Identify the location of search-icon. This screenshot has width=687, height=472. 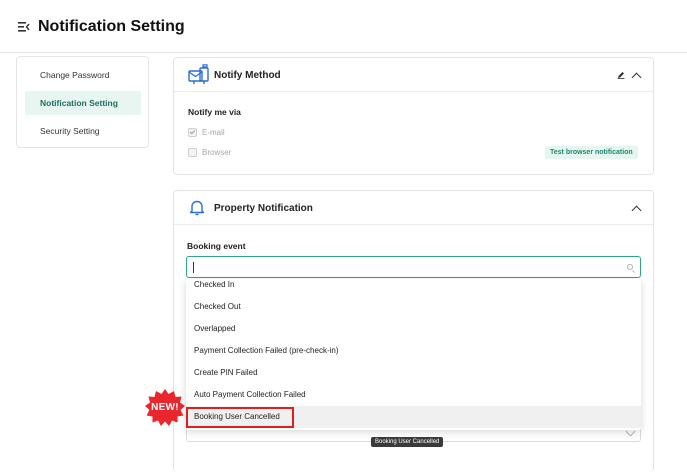
(630, 267).